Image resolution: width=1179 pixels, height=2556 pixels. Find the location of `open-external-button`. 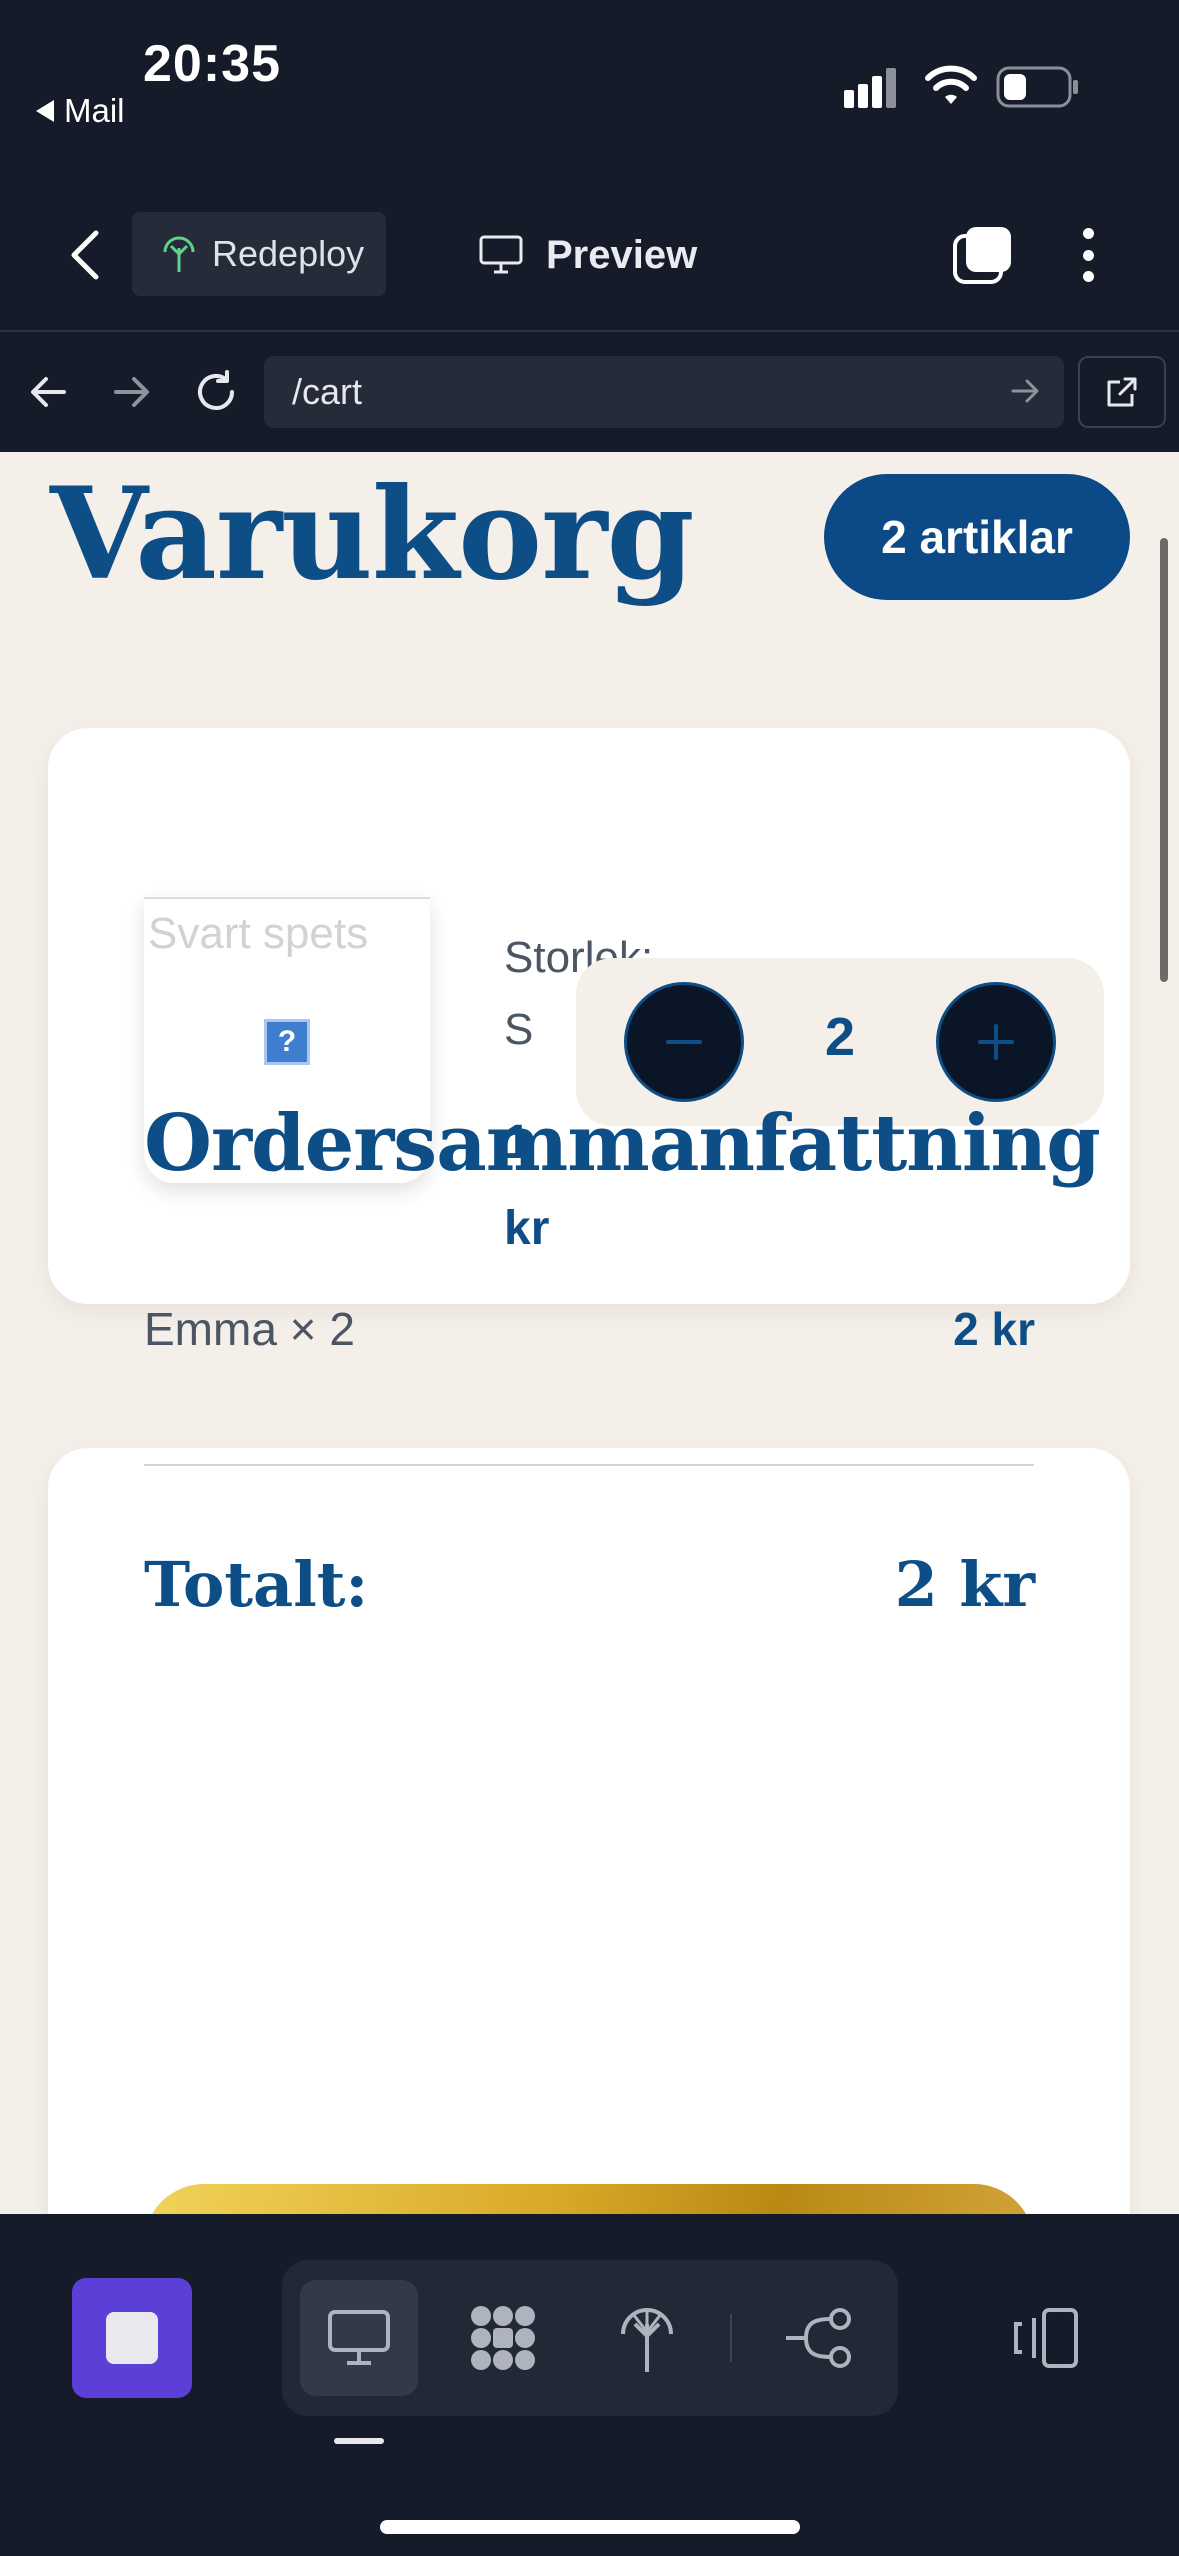

open-external-button is located at coordinates (1122, 392).